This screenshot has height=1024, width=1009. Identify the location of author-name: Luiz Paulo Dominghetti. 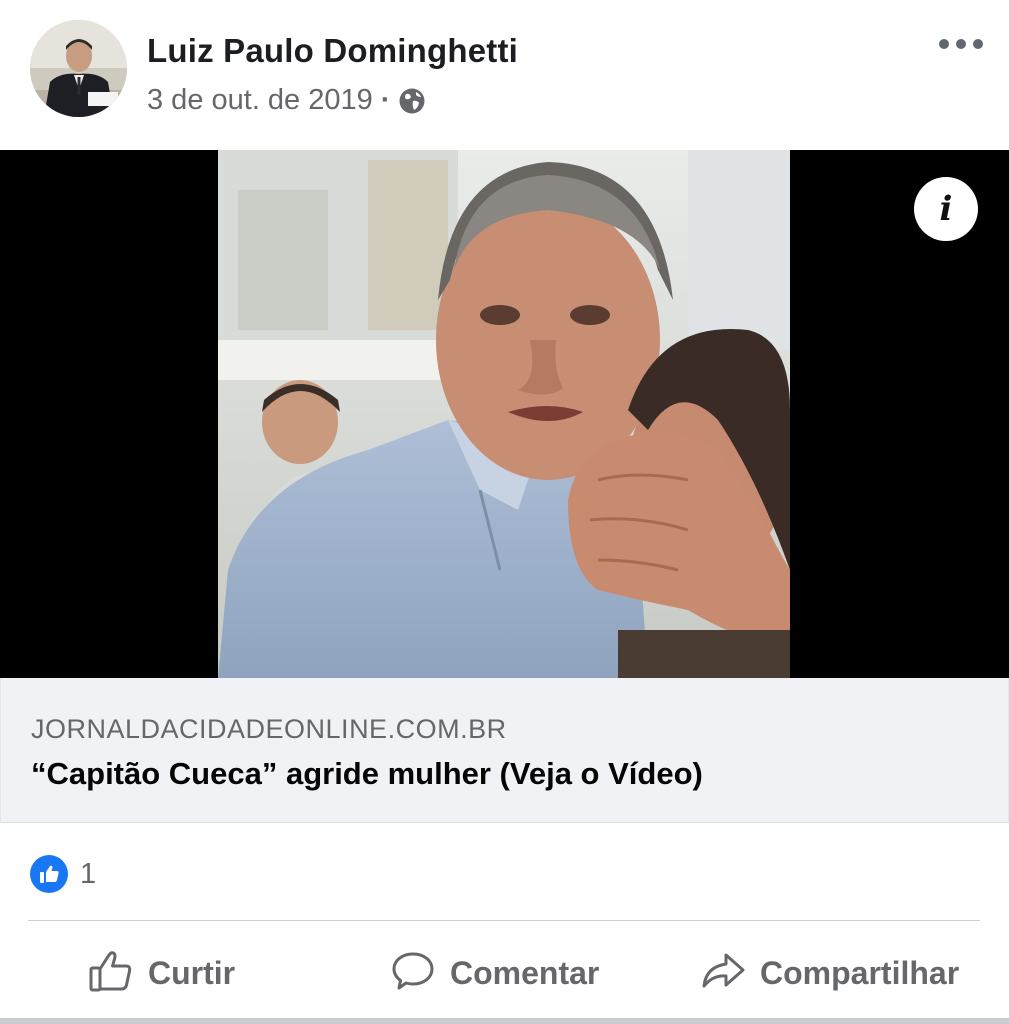
(332, 51).